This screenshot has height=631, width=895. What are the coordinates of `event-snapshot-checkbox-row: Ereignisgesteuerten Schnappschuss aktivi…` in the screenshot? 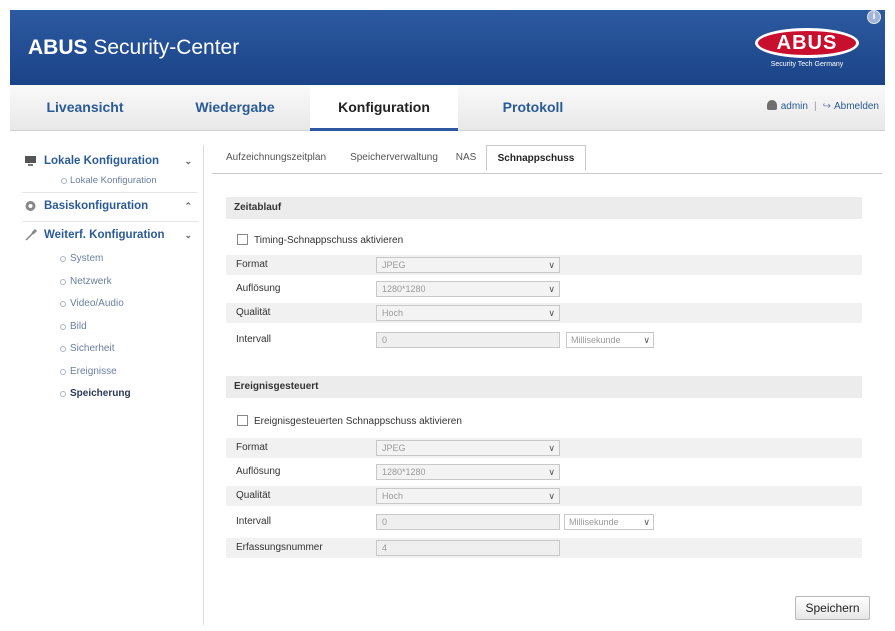 It's located at (349, 422).